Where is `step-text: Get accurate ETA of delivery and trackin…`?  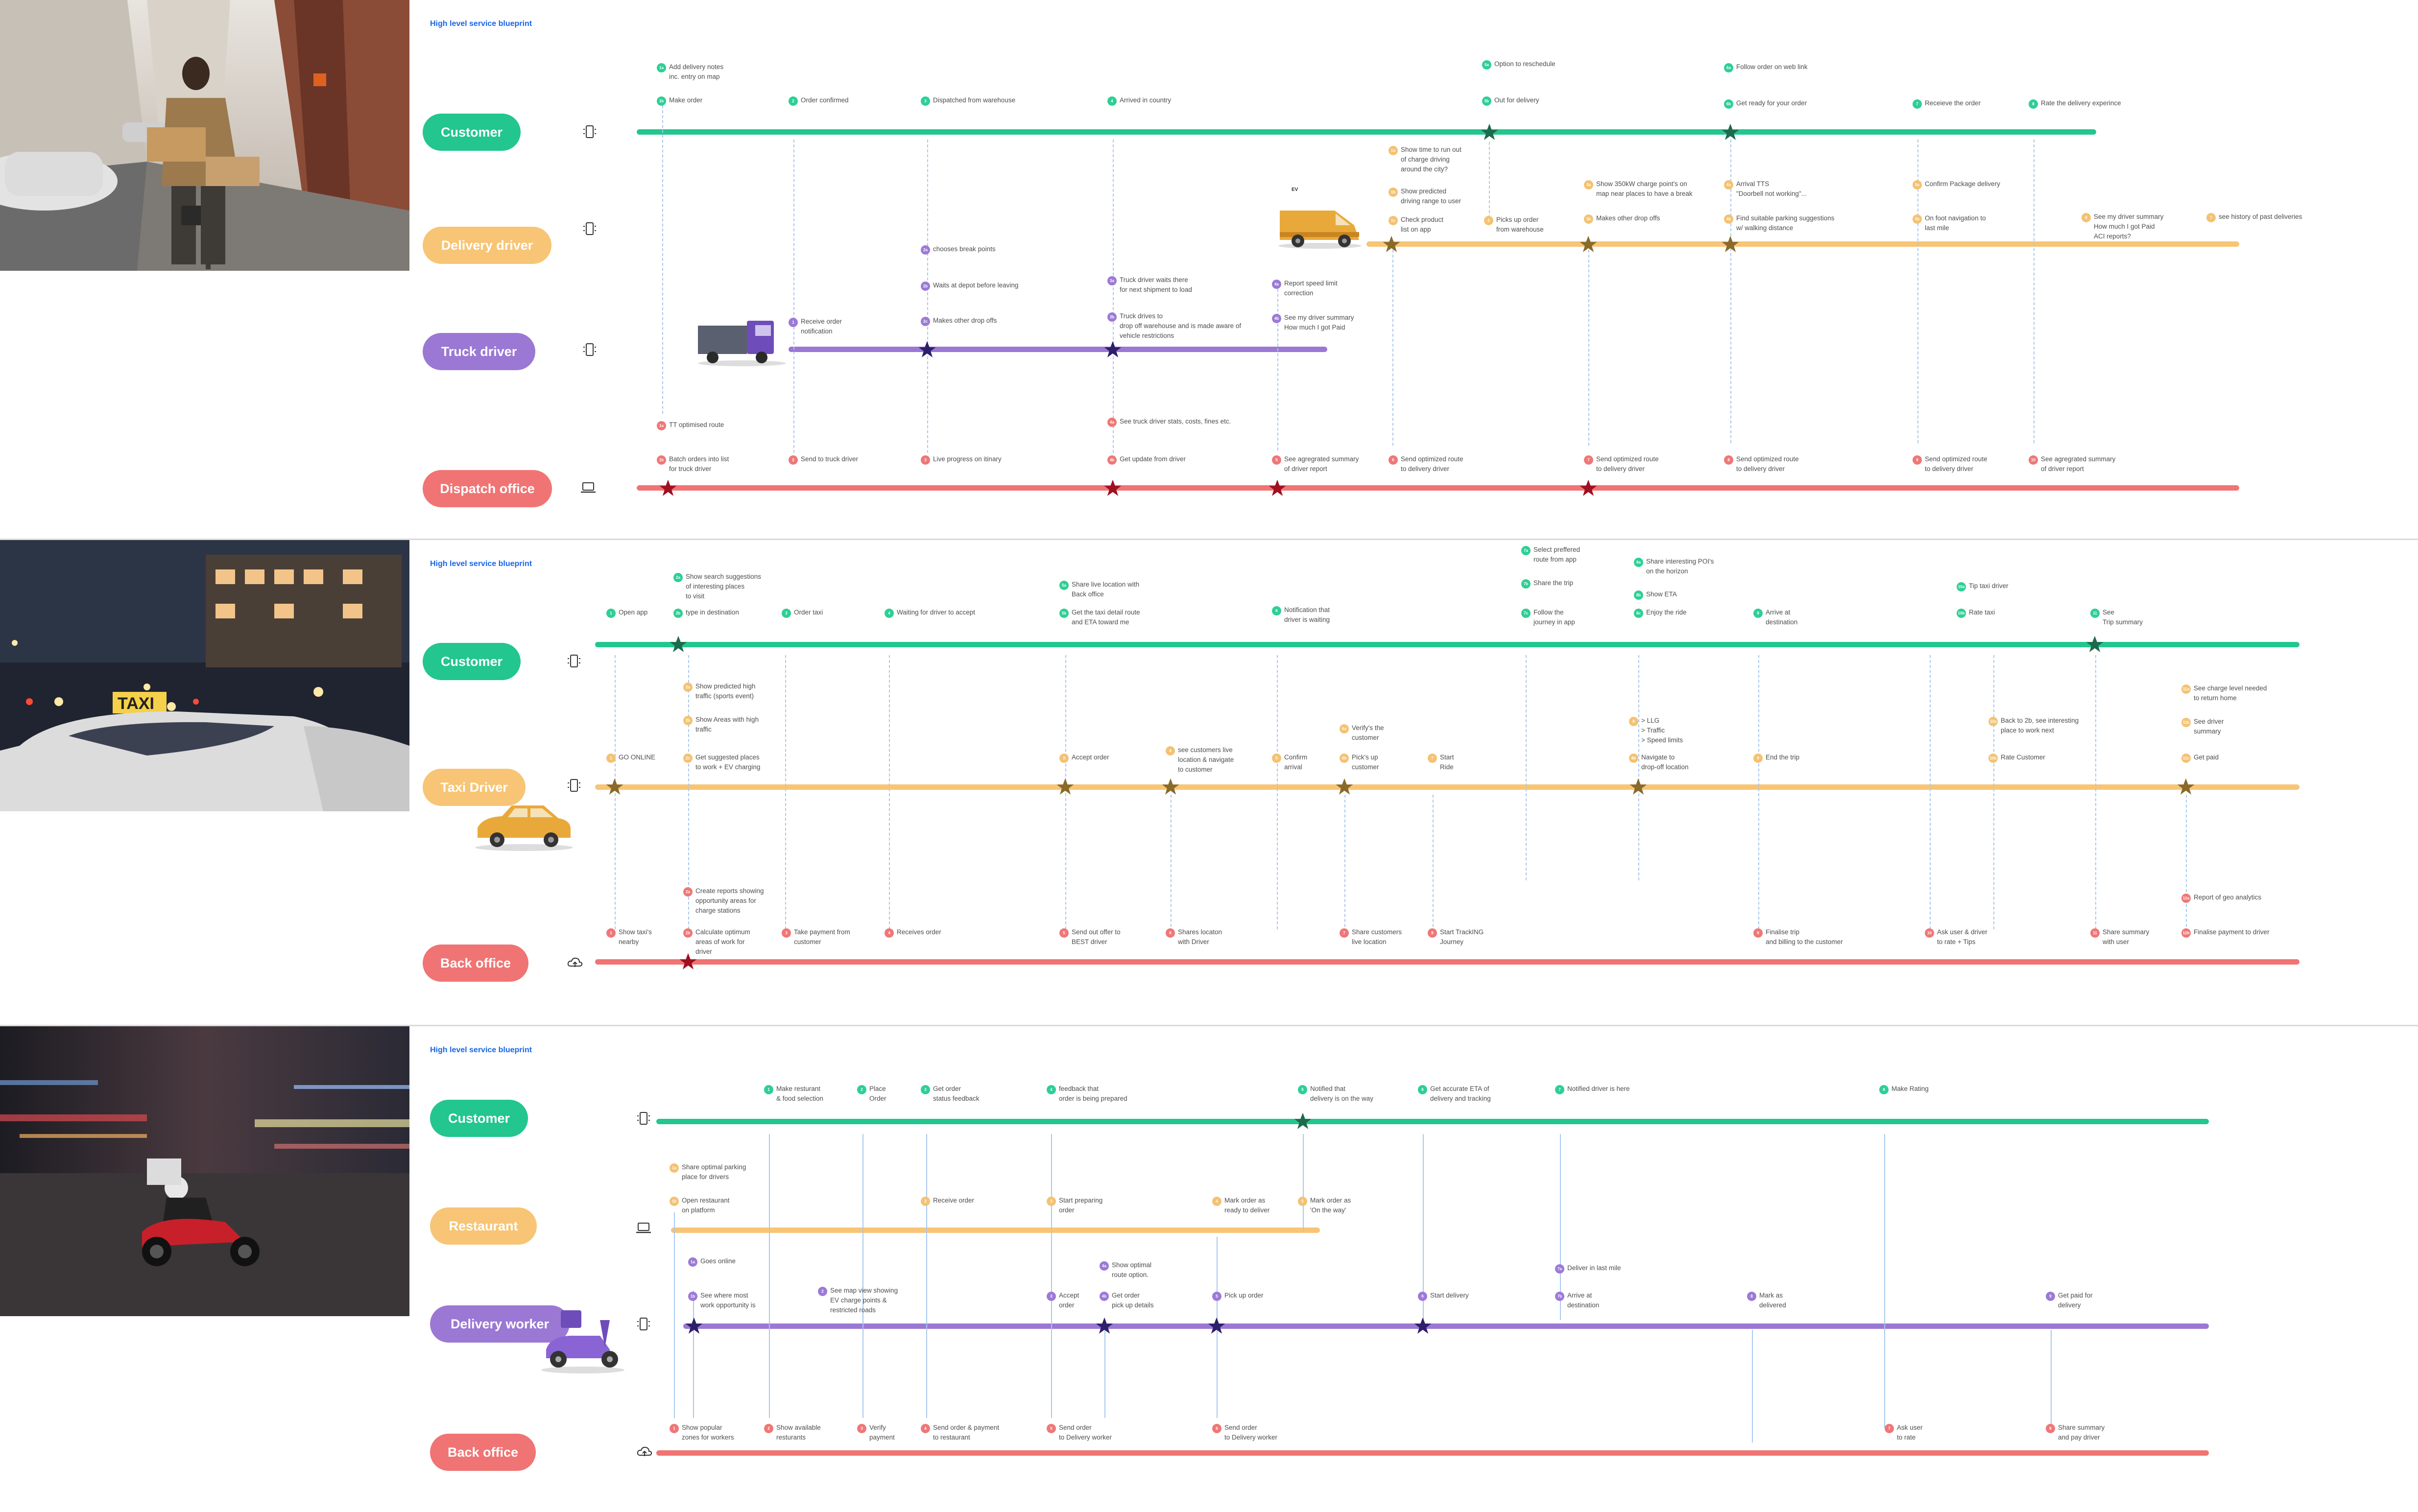 step-text: Get accurate ETA of delivery and trackin… is located at coordinates (1460, 1093).